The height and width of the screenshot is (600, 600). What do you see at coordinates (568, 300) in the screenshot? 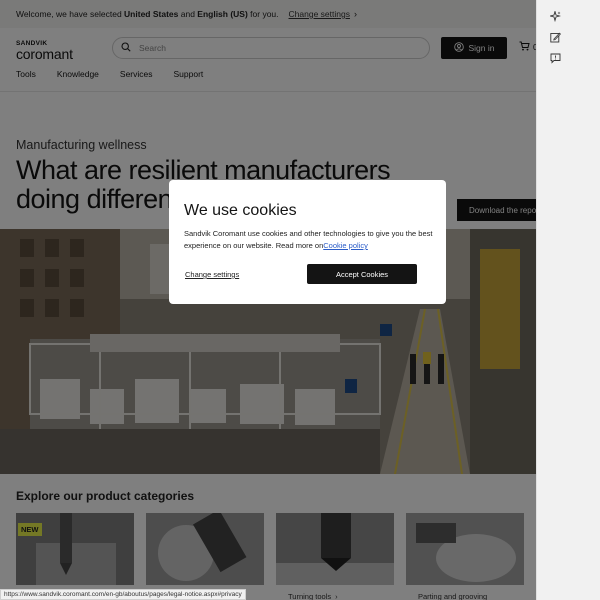
I see `browser-side-panel` at bounding box center [568, 300].